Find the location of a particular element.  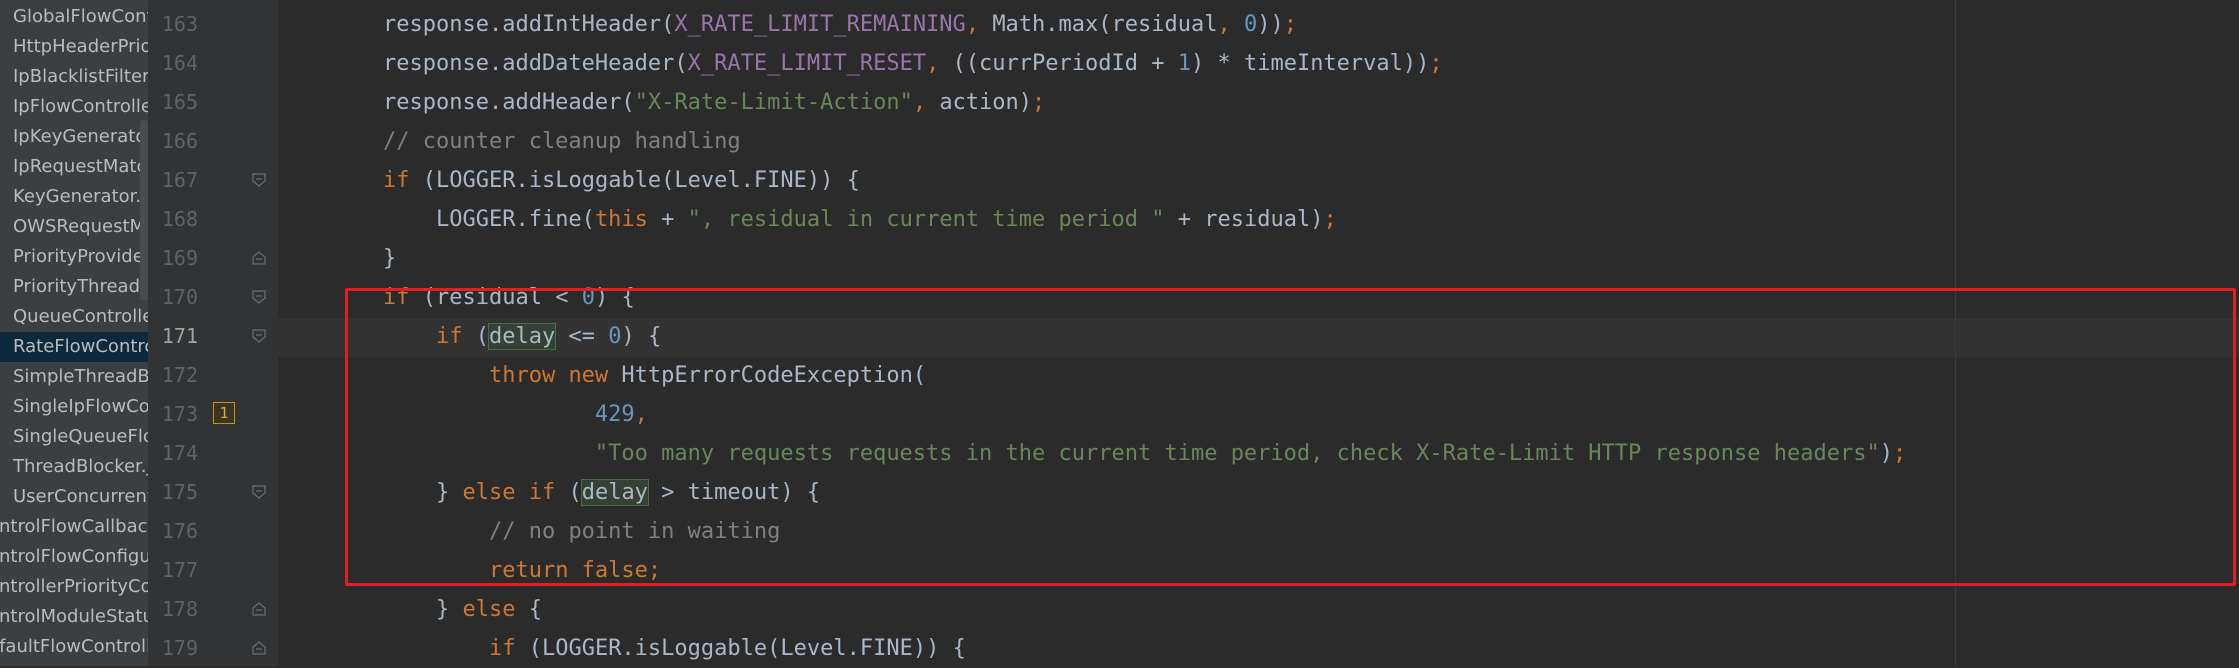

code-text: + residual) is located at coordinates (1244, 219).